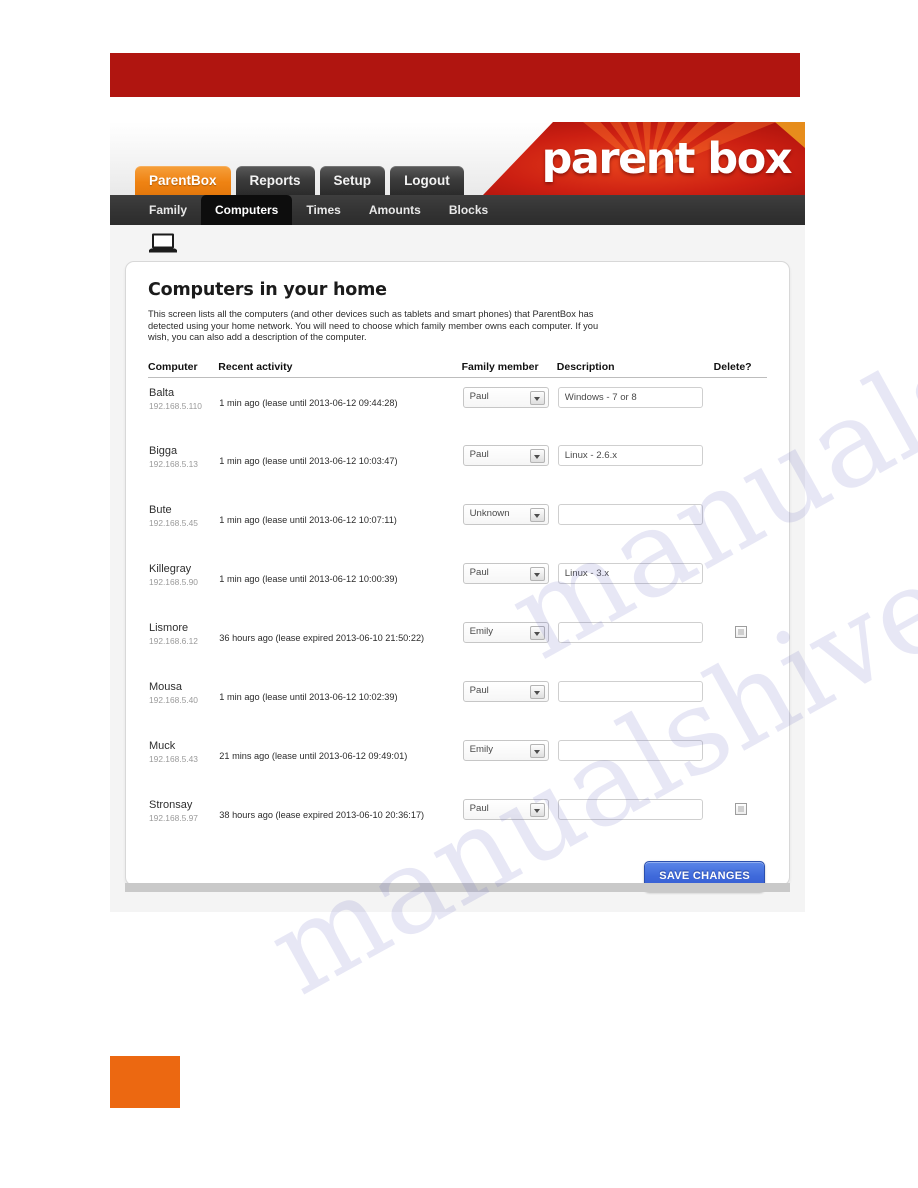  I want to click on cell-family-member: Unknown, so click(509, 524).